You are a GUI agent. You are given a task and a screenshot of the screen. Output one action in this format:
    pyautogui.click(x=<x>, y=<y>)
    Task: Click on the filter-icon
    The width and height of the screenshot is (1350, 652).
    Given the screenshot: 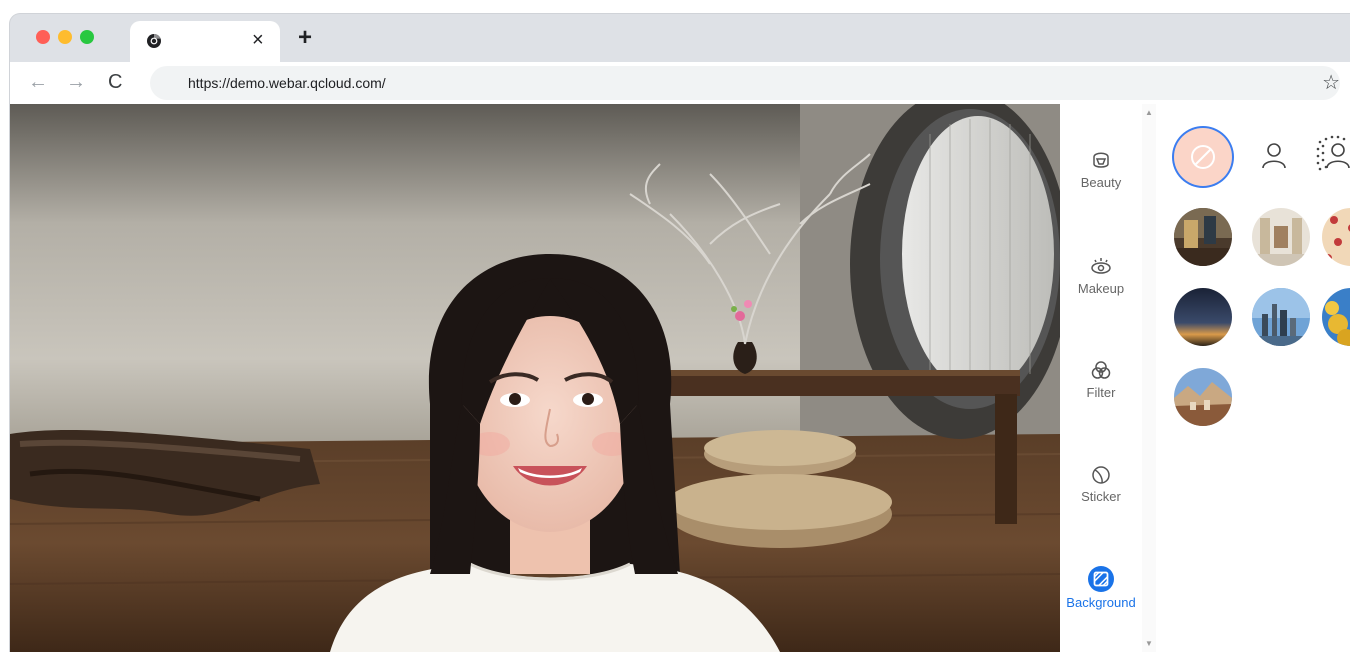 What is the action you would take?
    pyautogui.click(x=1101, y=370)
    